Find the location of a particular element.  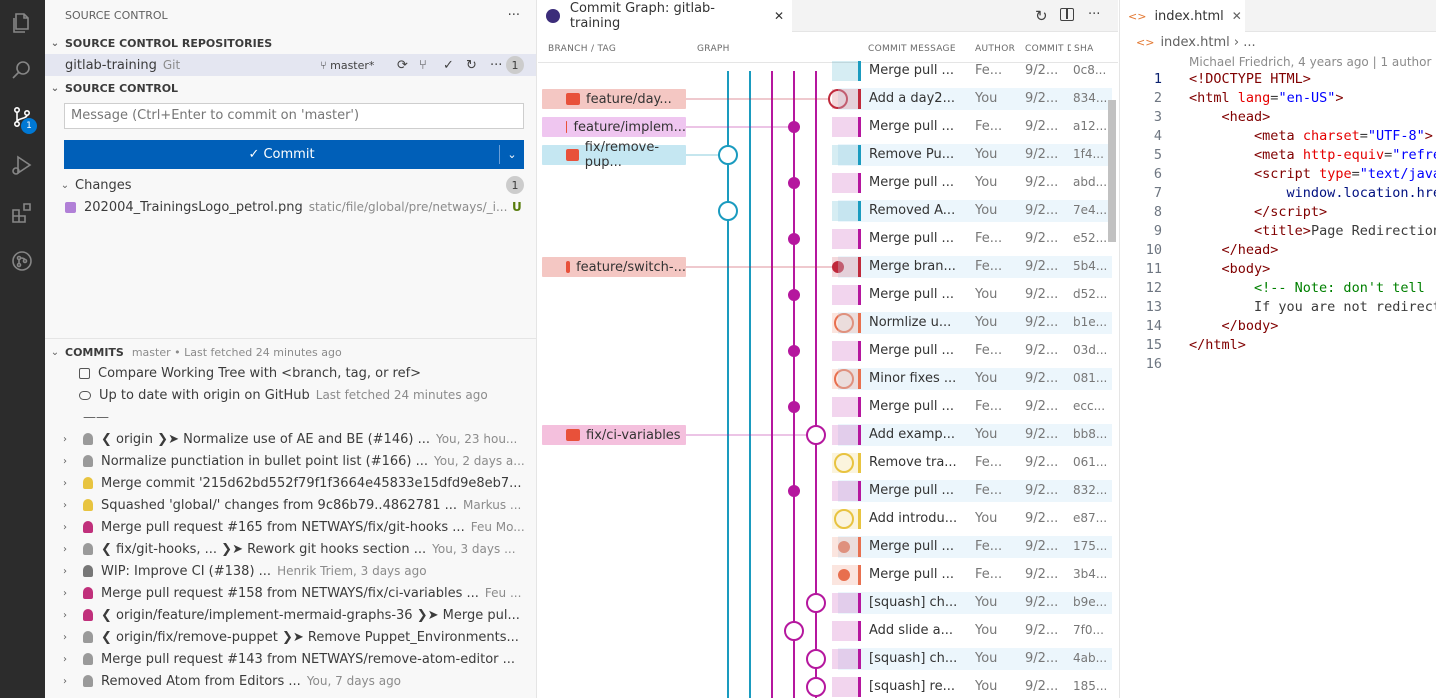

code-line: 6 <script type="text/javascript" is located at coordinates (1278, 175).